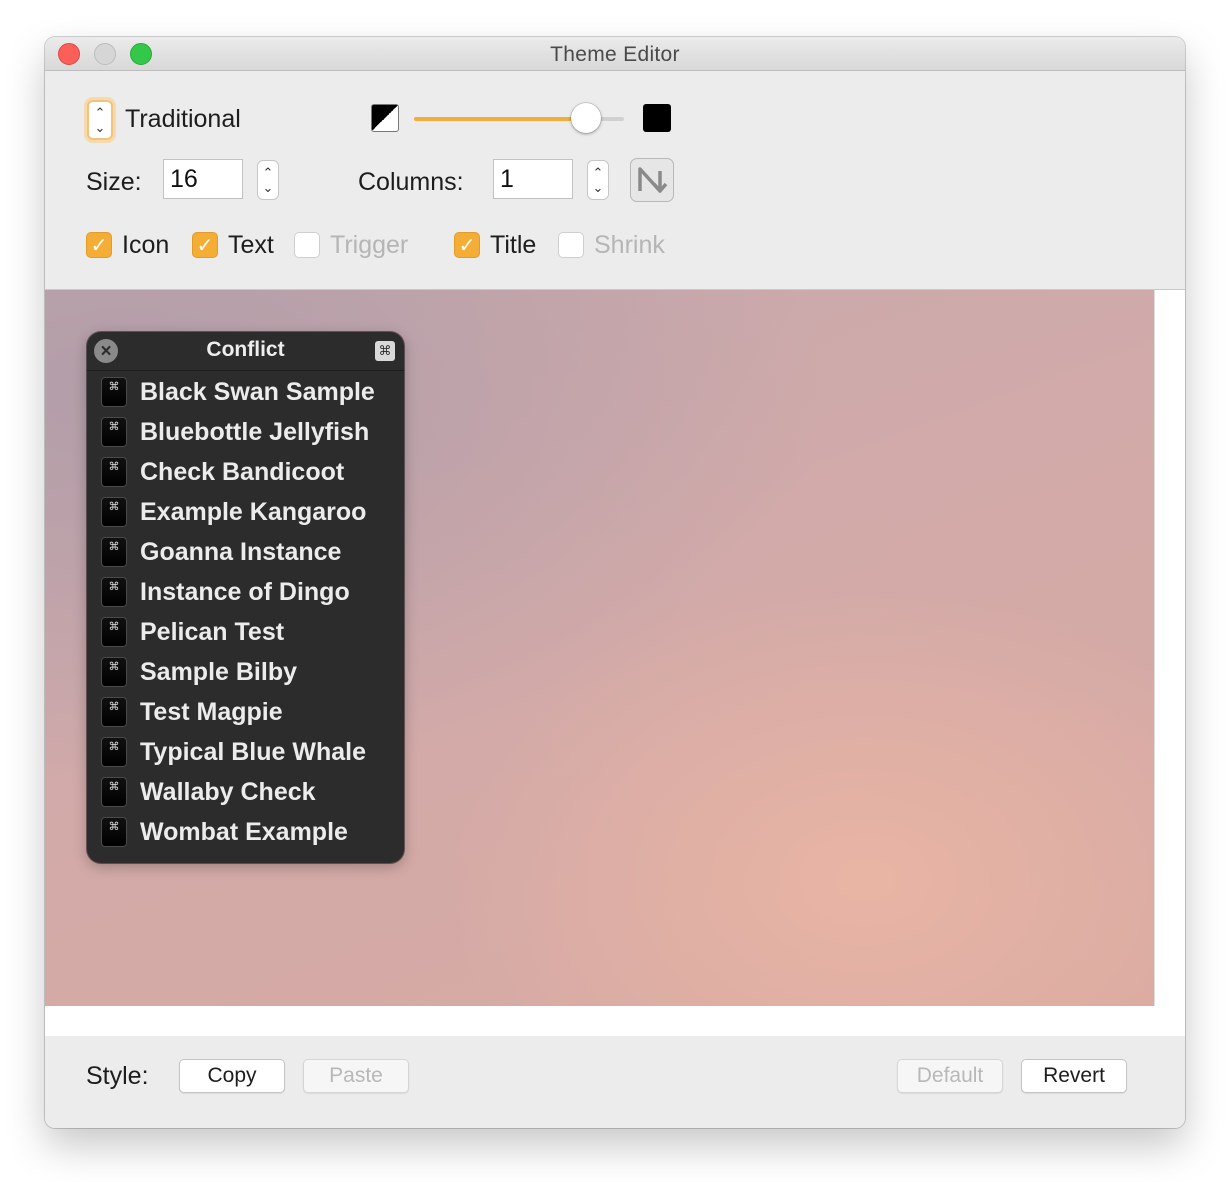  What do you see at coordinates (241, 551) in the screenshot?
I see `palette-item-label: Goanna Instance` at bounding box center [241, 551].